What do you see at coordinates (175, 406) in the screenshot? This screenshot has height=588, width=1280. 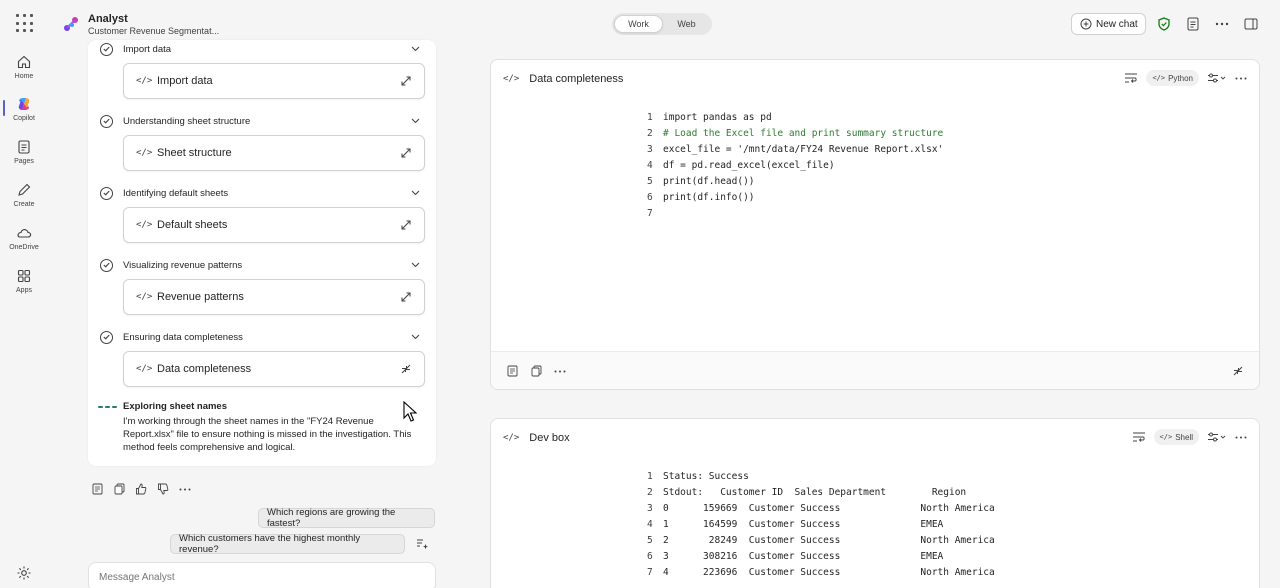 I see `exploring-title: Exploring sheet names` at bounding box center [175, 406].